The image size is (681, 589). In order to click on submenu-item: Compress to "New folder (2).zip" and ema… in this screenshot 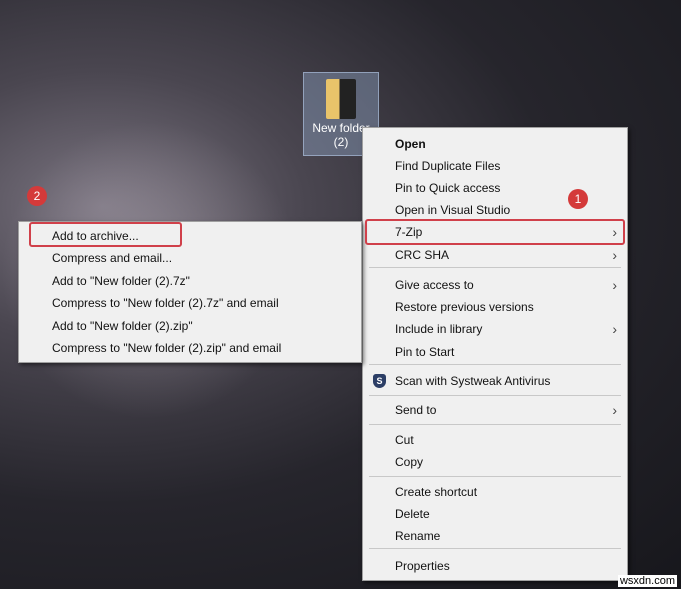, I will do `click(190, 348)`.